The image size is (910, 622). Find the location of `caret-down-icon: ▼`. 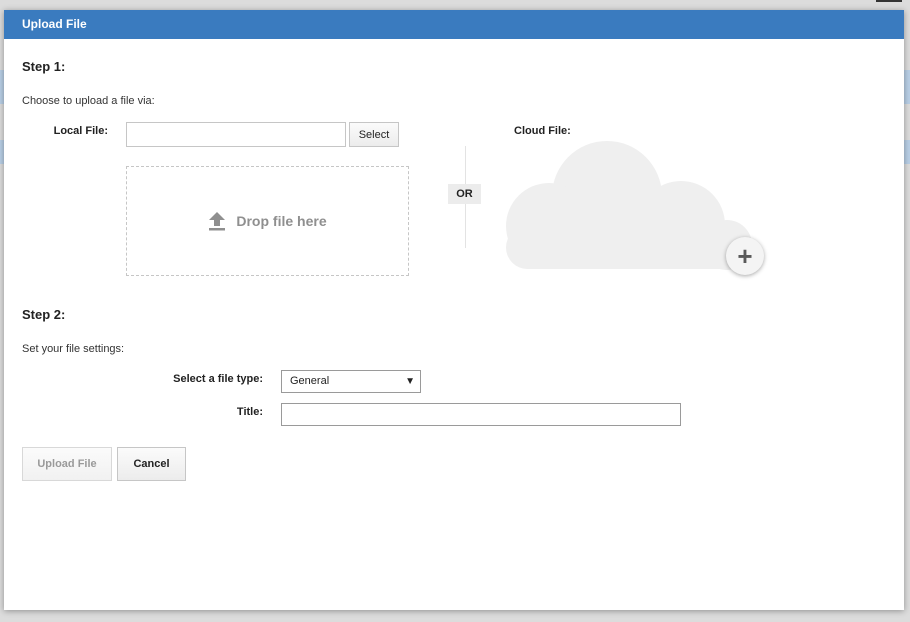

caret-down-icon: ▼ is located at coordinates (410, 381).